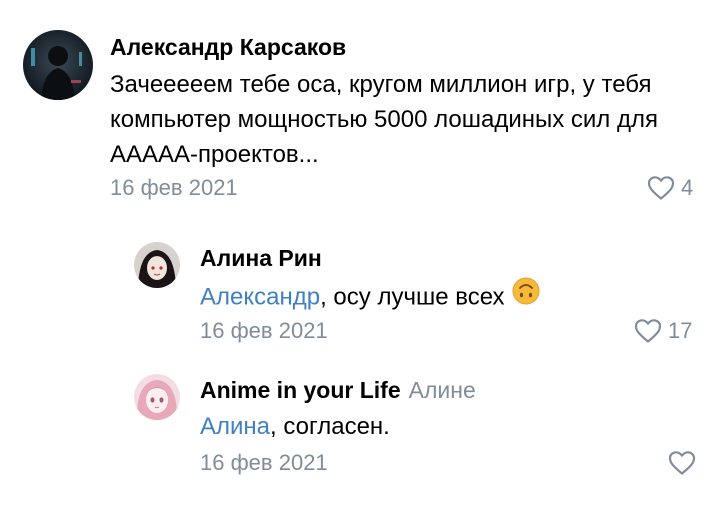 The height and width of the screenshot is (505, 720). I want to click on mention-link: Александр, so click(260, 296).